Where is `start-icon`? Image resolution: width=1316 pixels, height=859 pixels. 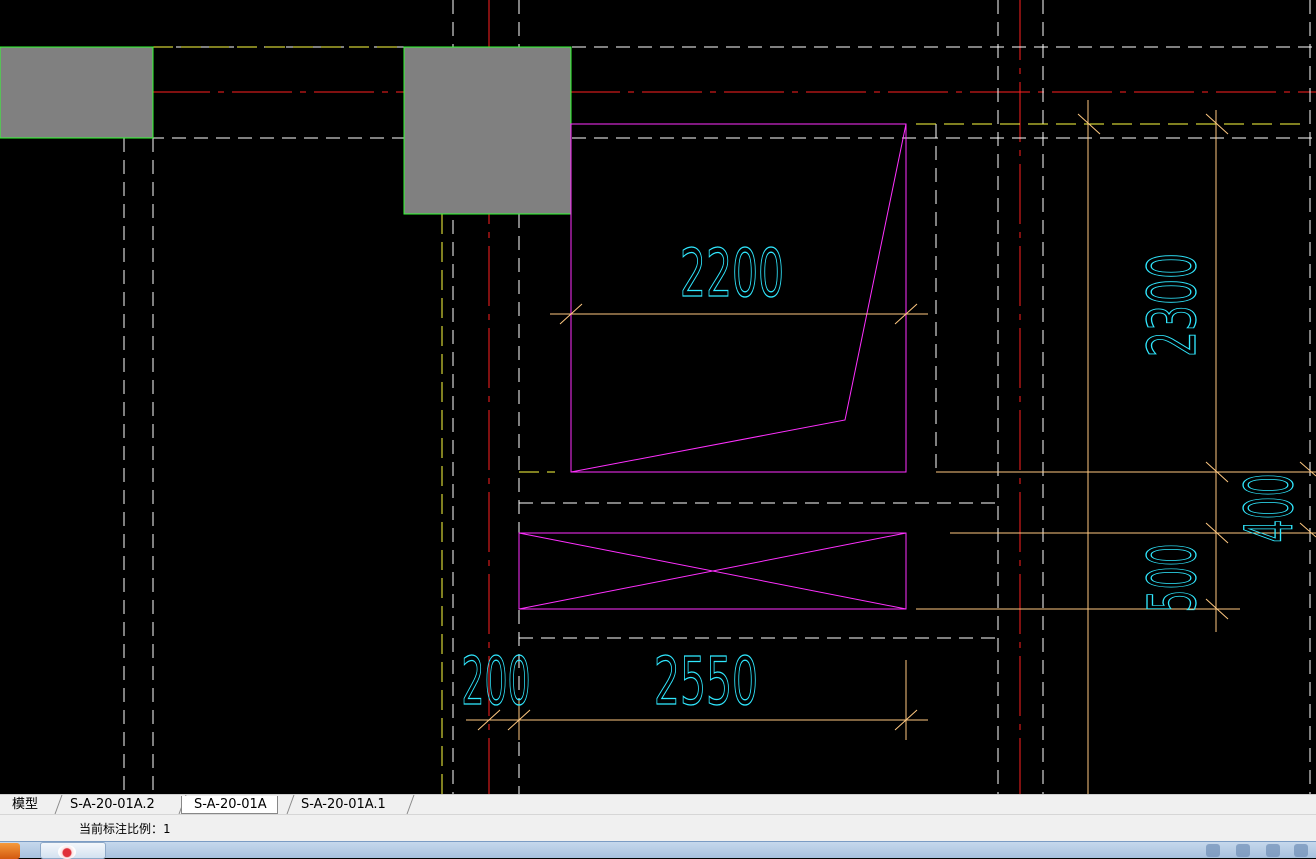 start-icon is located at coordinates (10, 851).